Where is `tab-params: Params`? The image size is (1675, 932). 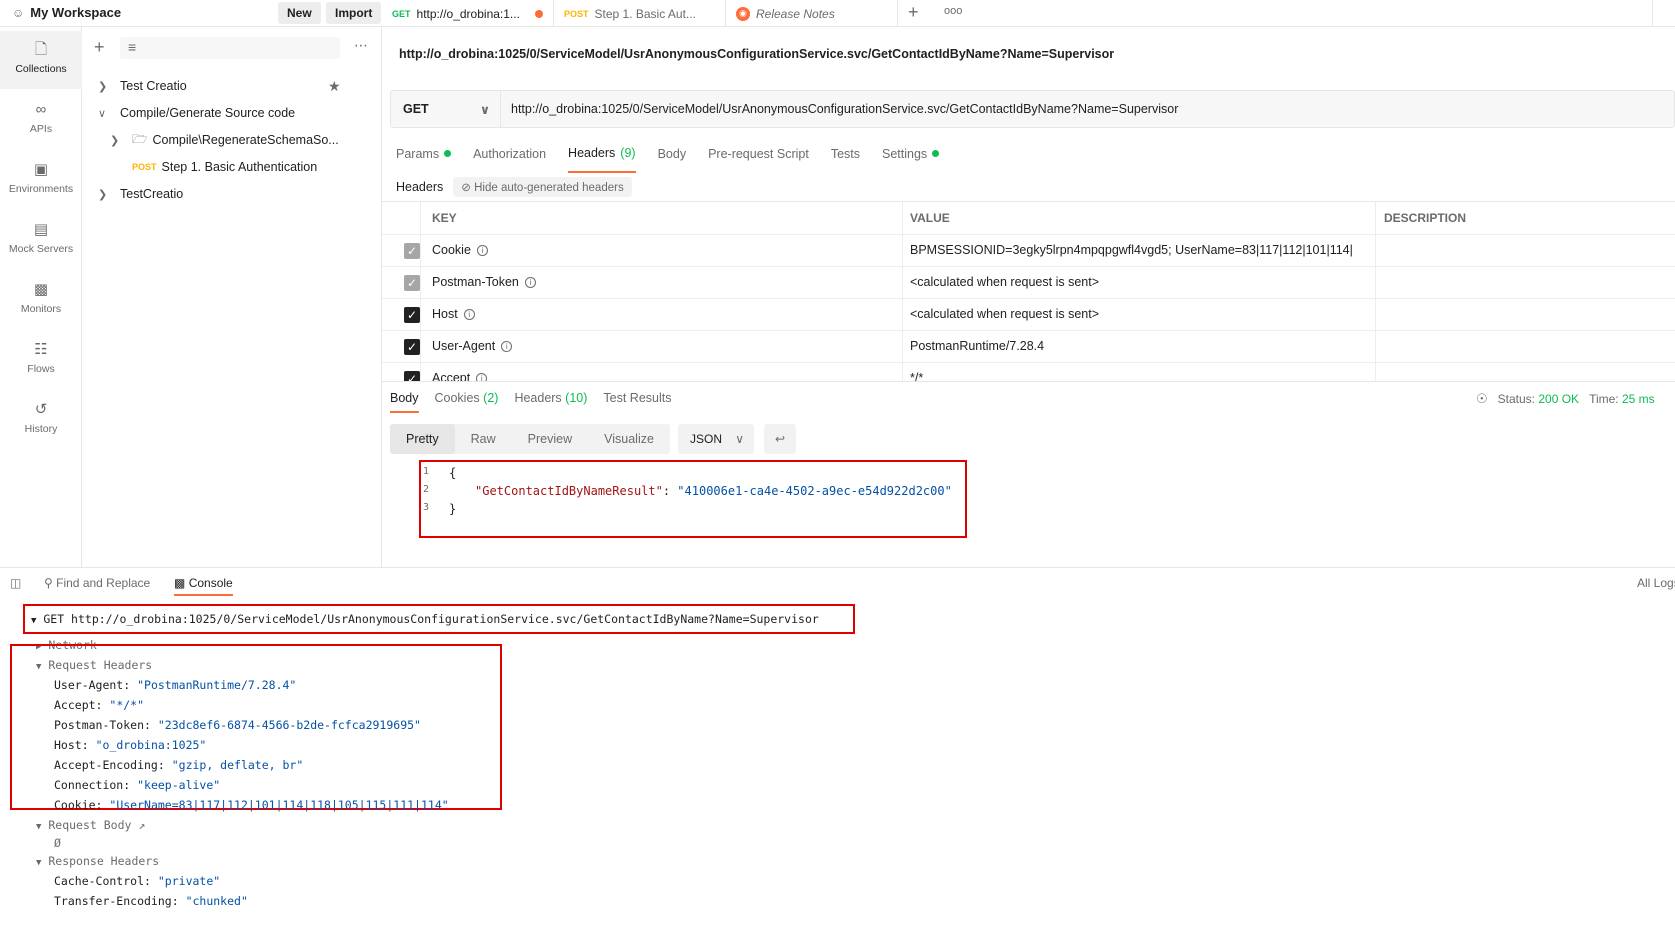
tab-params: Params is located at coordinates (424, 158).